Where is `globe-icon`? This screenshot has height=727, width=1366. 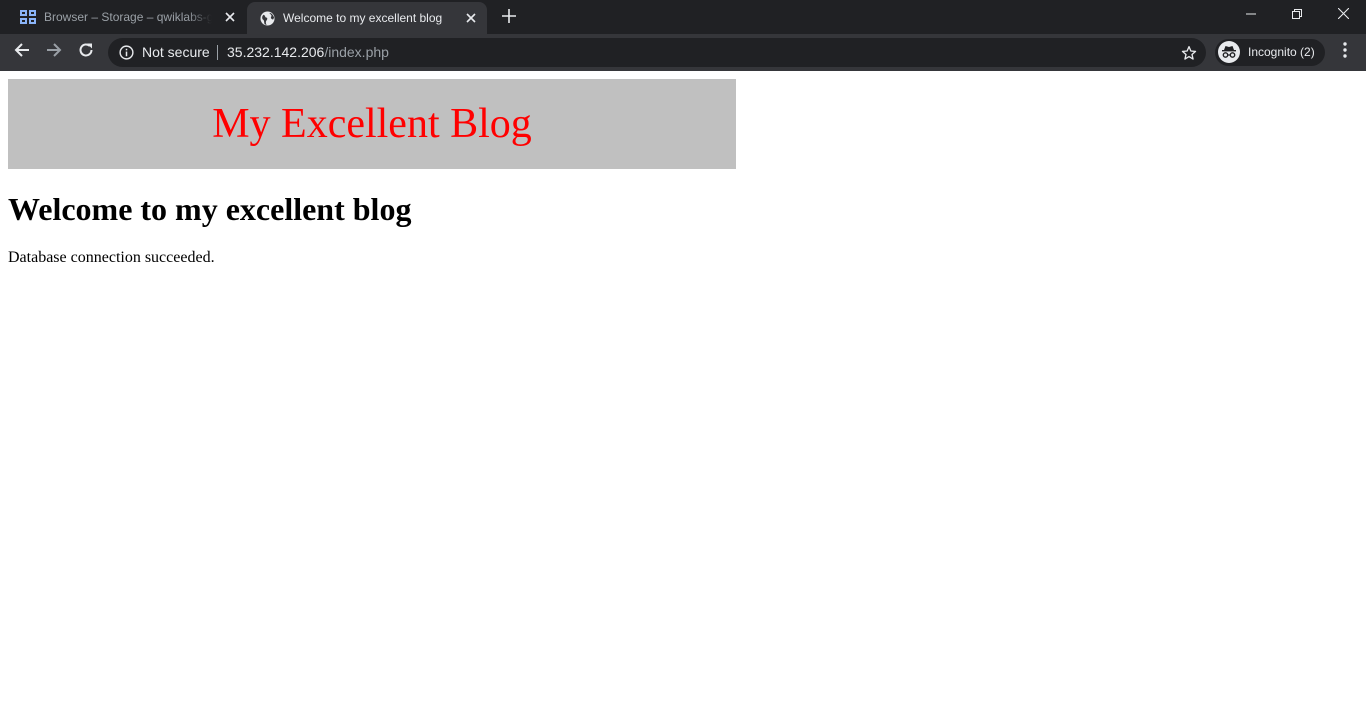
globe-icon is located at coordinates (267, 18).